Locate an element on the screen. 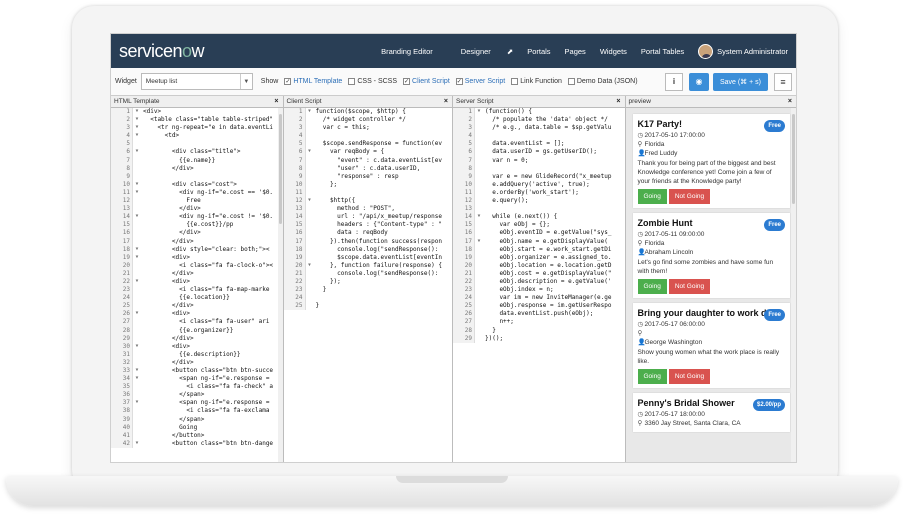 The image size is (904, 524). toggle-demo-data-json: Demo Data (JSON) is located at coordinates (602, 81).